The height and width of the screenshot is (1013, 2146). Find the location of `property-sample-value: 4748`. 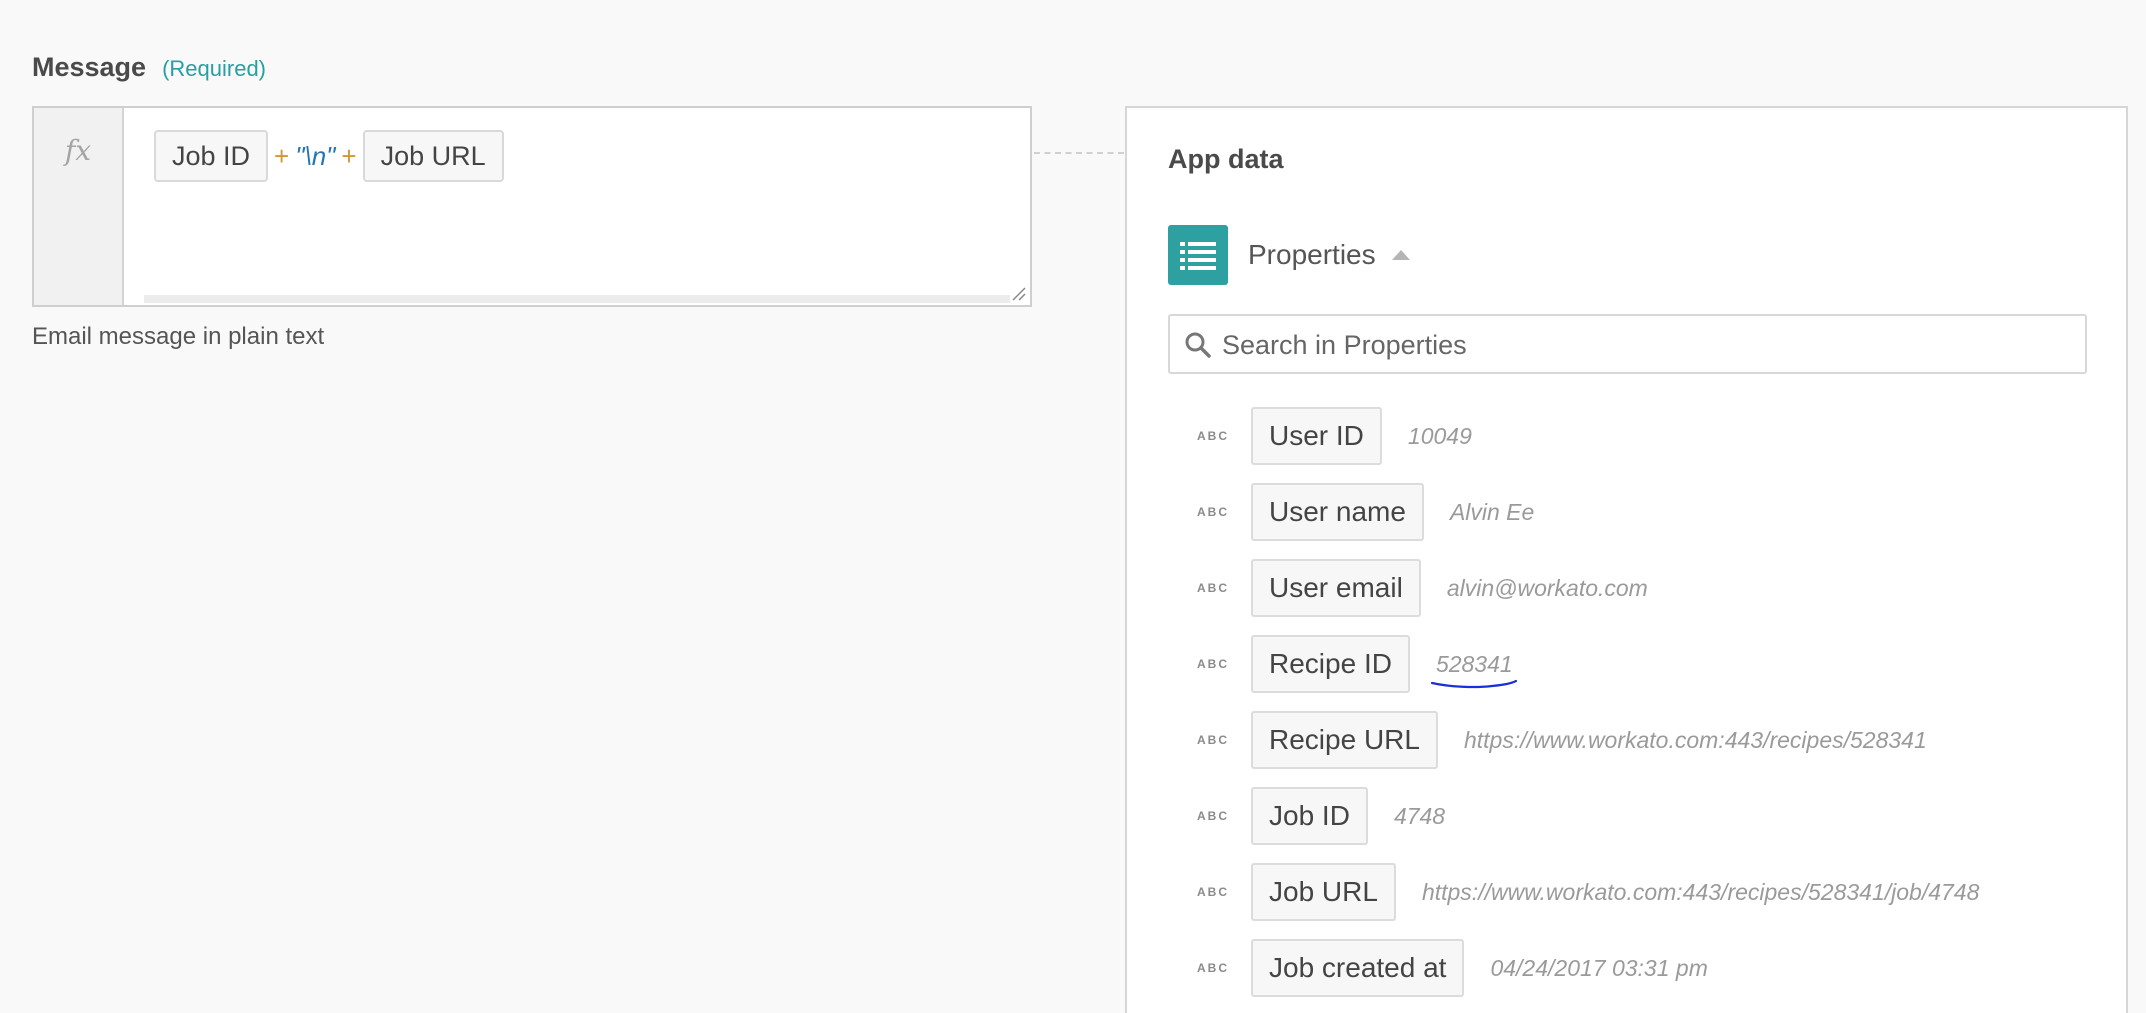

property-sample-value: 4748 is located at coordinates (1419, 815).